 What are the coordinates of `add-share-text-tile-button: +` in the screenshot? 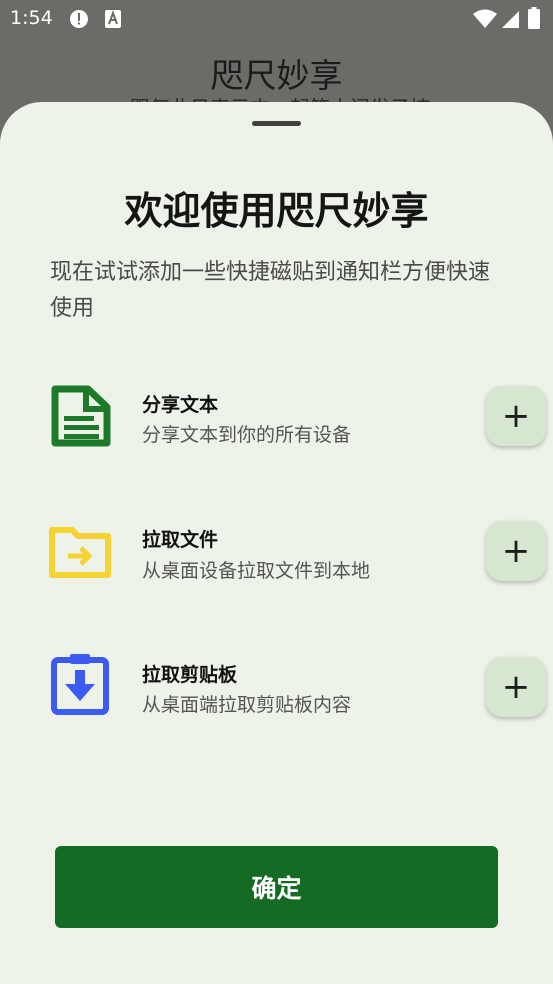 It's located at (516, 416).